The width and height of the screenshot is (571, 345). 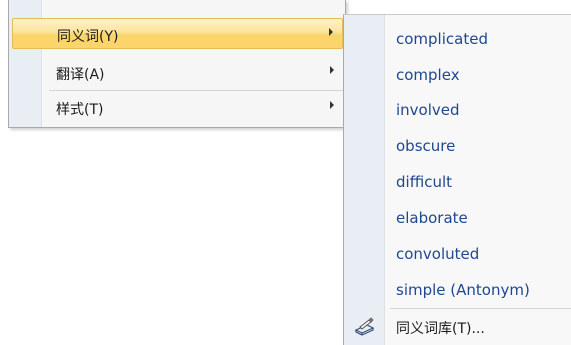 I want to click on submenu-icon-gutter, so click(x=364, y=180).